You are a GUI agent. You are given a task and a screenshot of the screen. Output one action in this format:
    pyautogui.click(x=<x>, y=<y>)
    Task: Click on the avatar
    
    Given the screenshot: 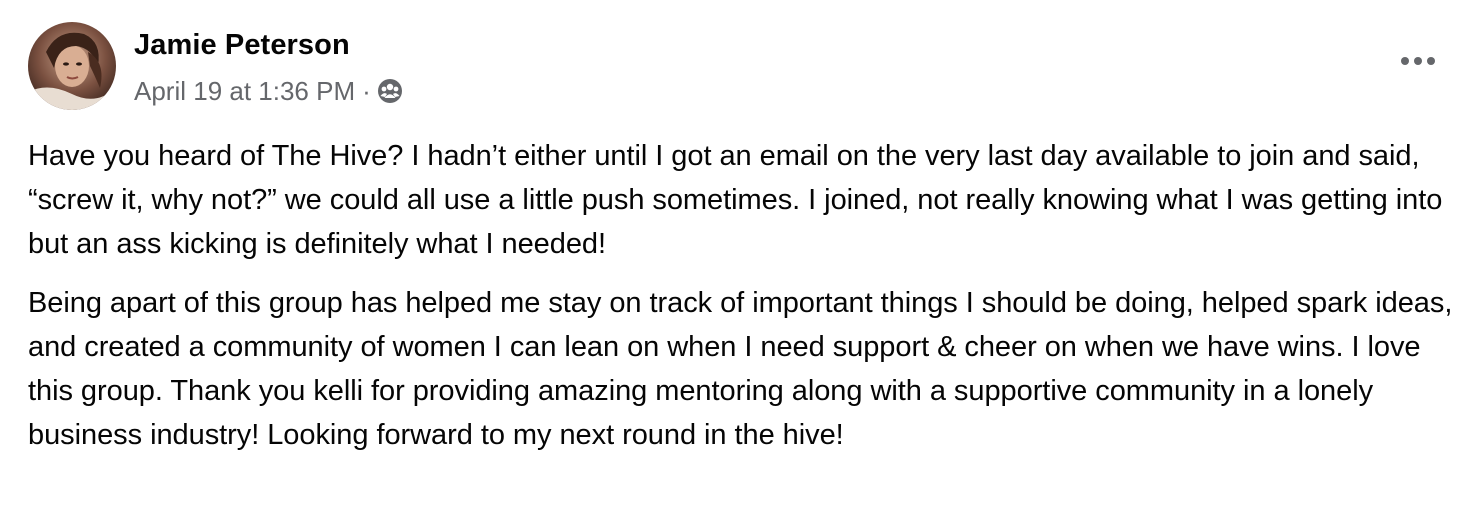 What is the action you would take?
    pyautogui.click(x=72, y=66)
    